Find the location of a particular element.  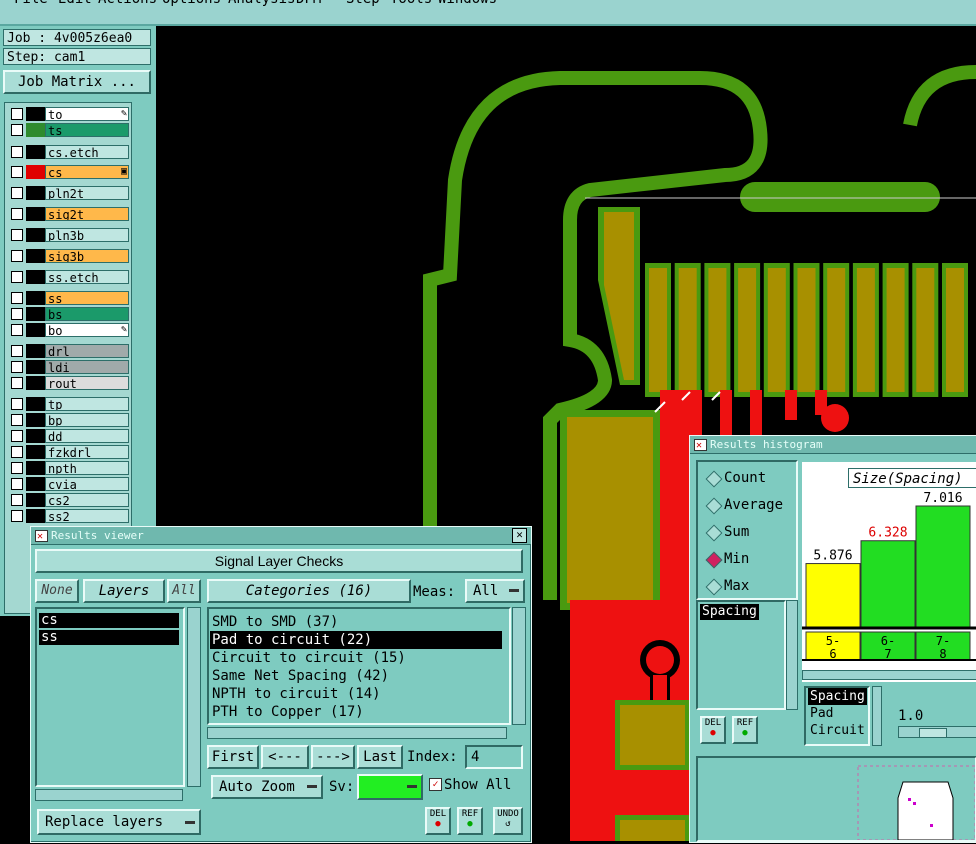

layer-name: drl is located at coordinates (87, 351).